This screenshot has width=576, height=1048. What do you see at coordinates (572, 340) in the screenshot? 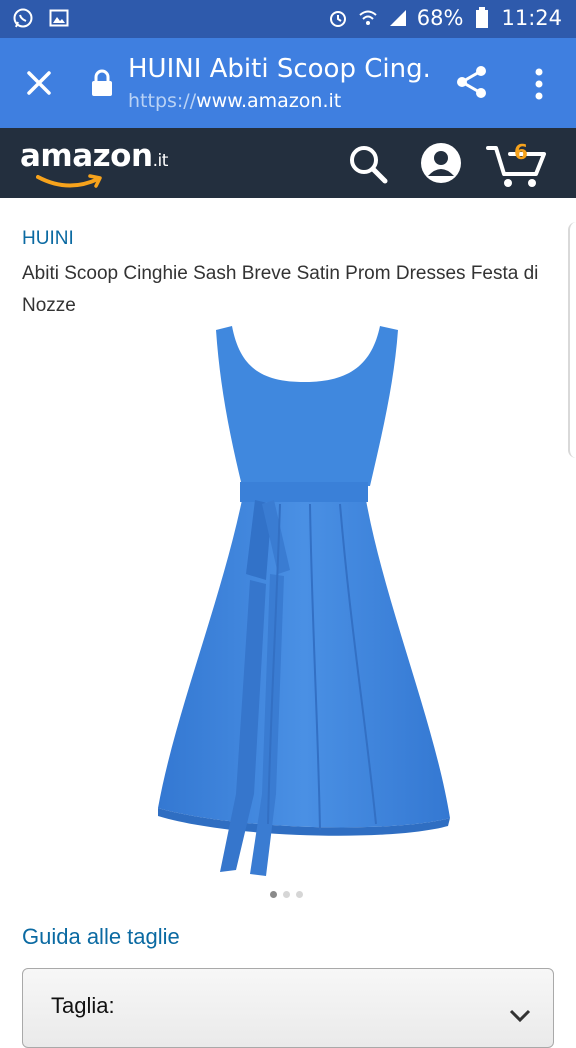
I see `scroll-edge` at bounding box center [572, 340].